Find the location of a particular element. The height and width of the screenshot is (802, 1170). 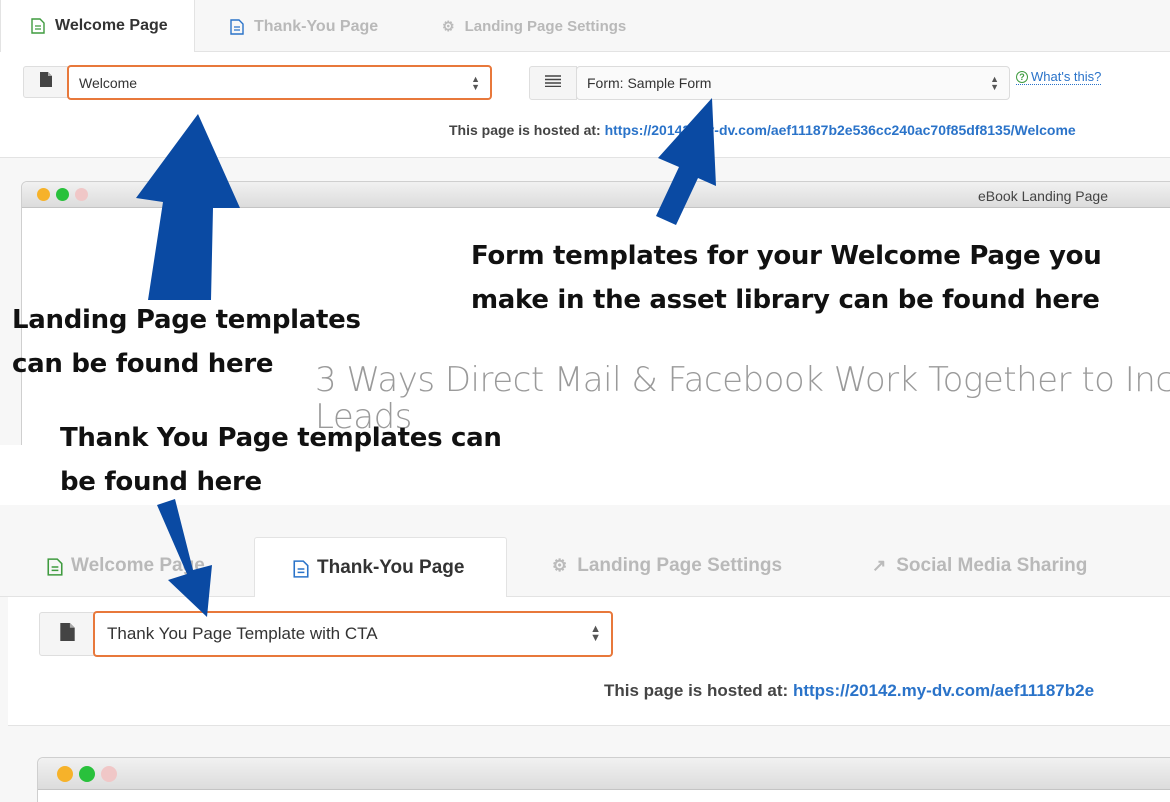

thank-you-template-select: Thank You Page Template with CTA ▲ ▼ is located at coordinates (353, 634).